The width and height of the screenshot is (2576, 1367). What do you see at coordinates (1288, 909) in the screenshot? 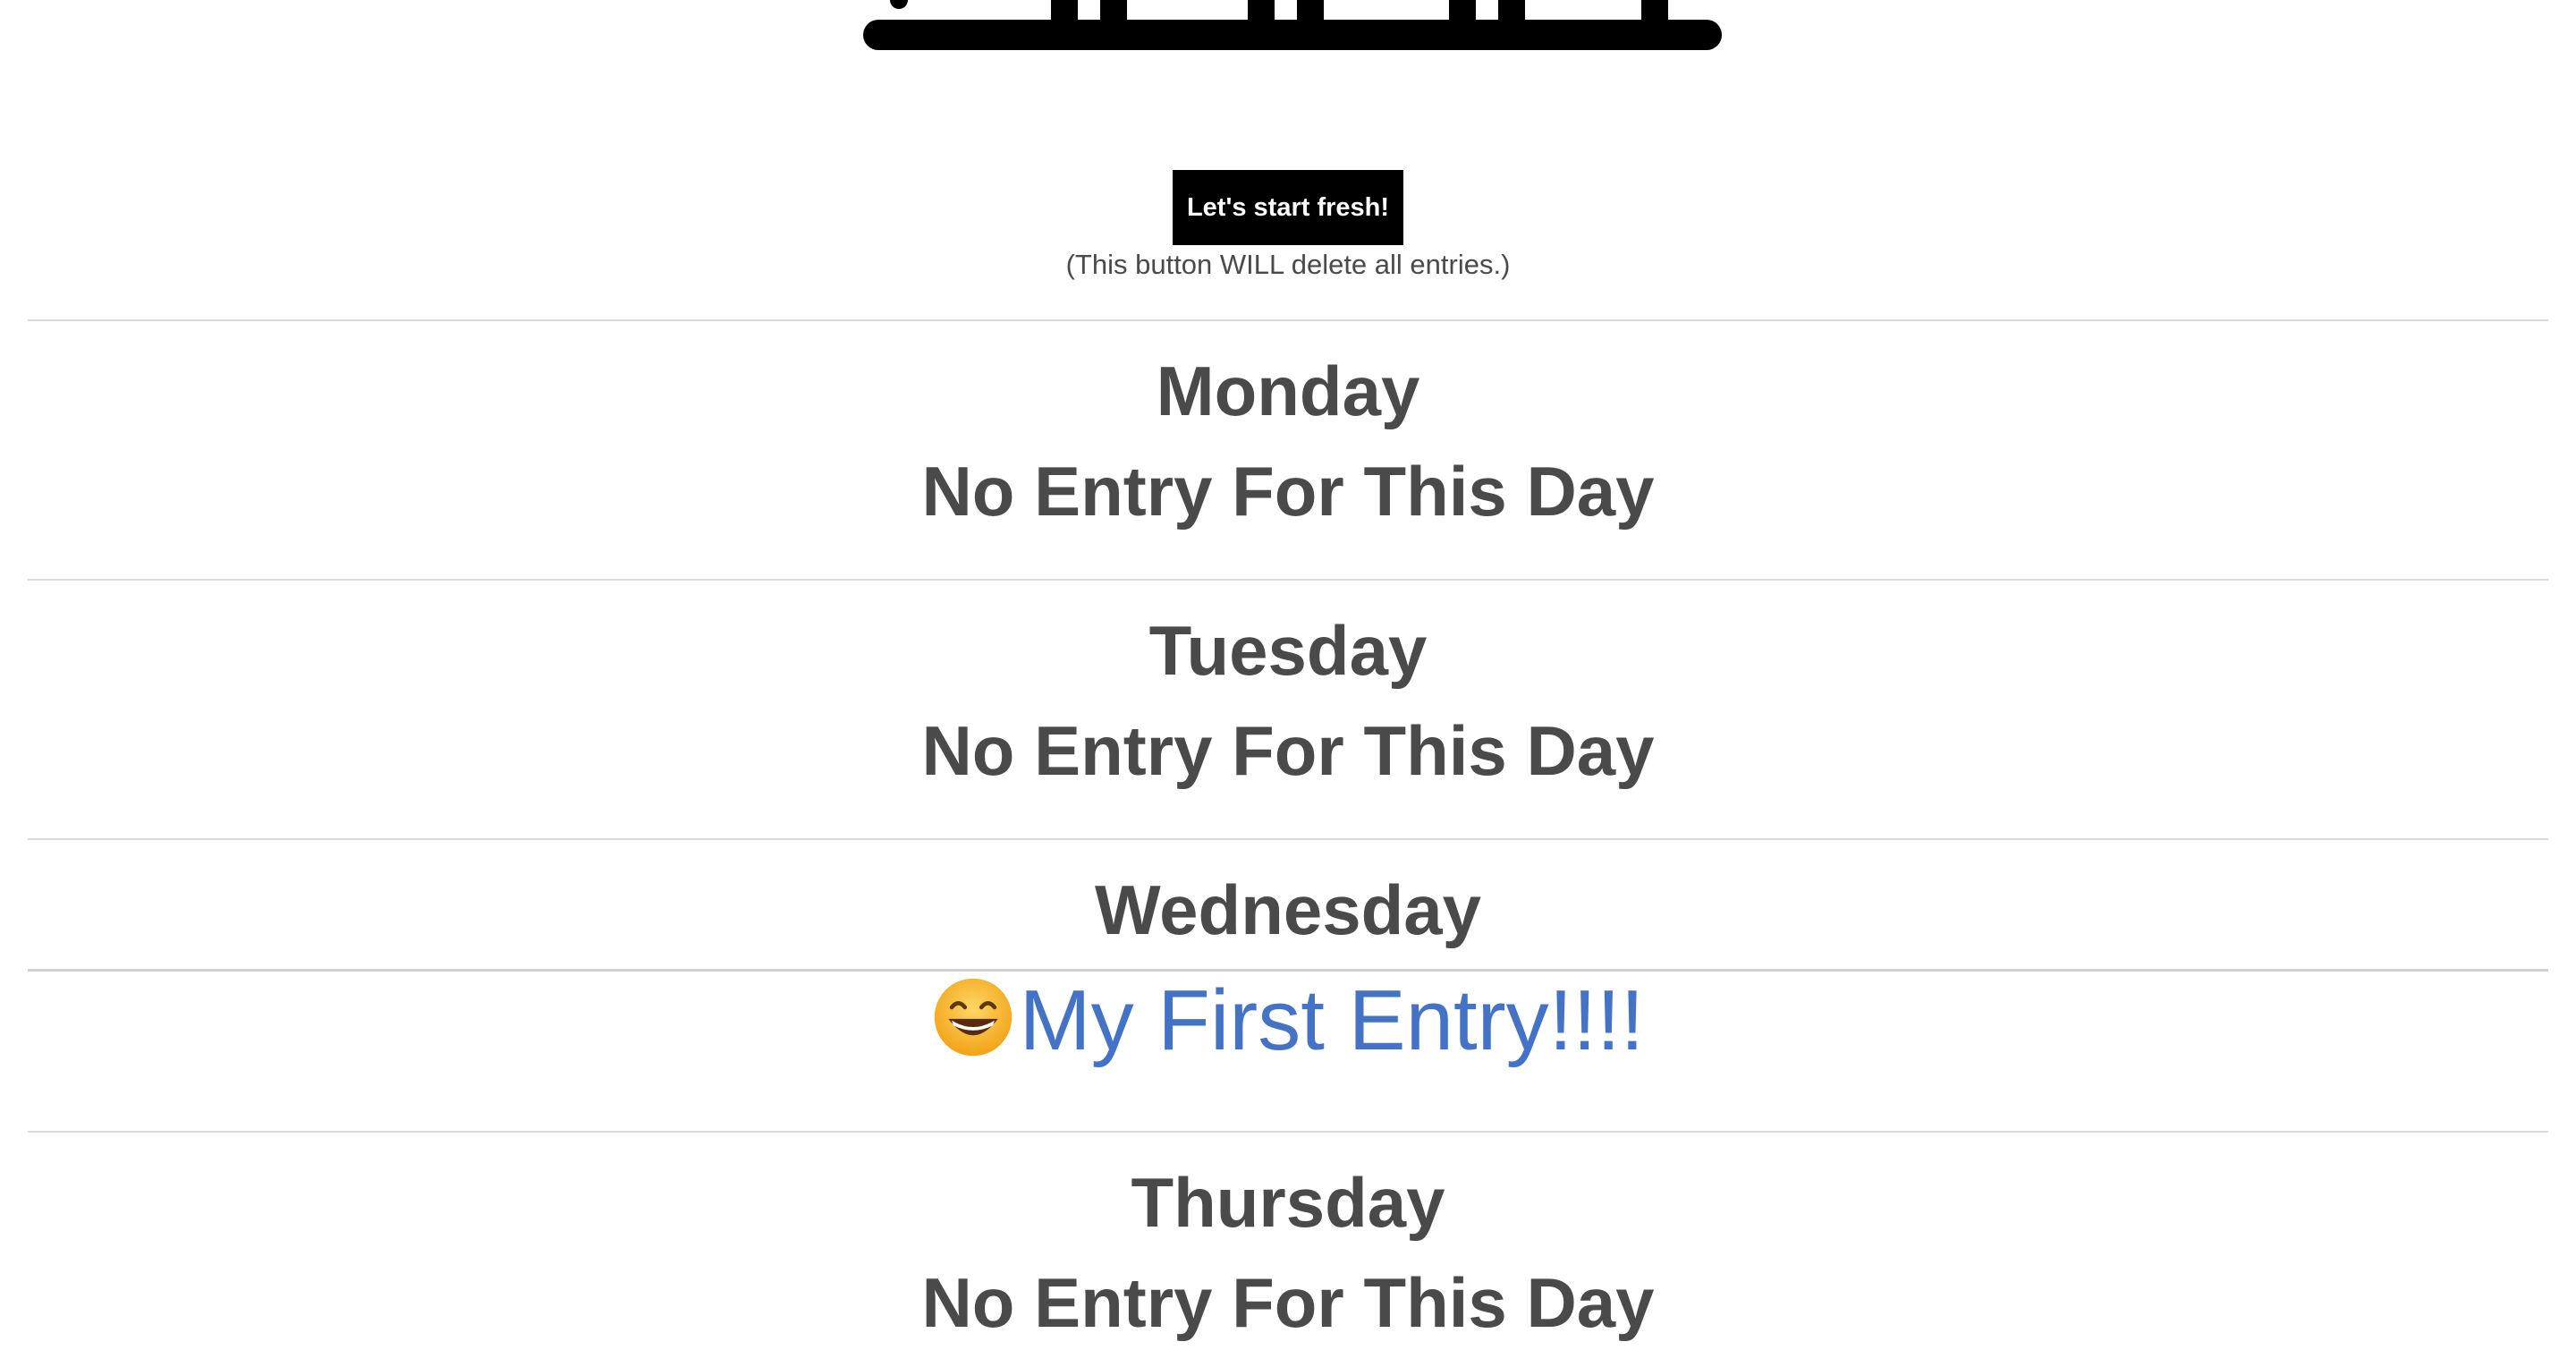
I see `day-title-wednesday: Wednesday` at bounding box center [1288, 909].